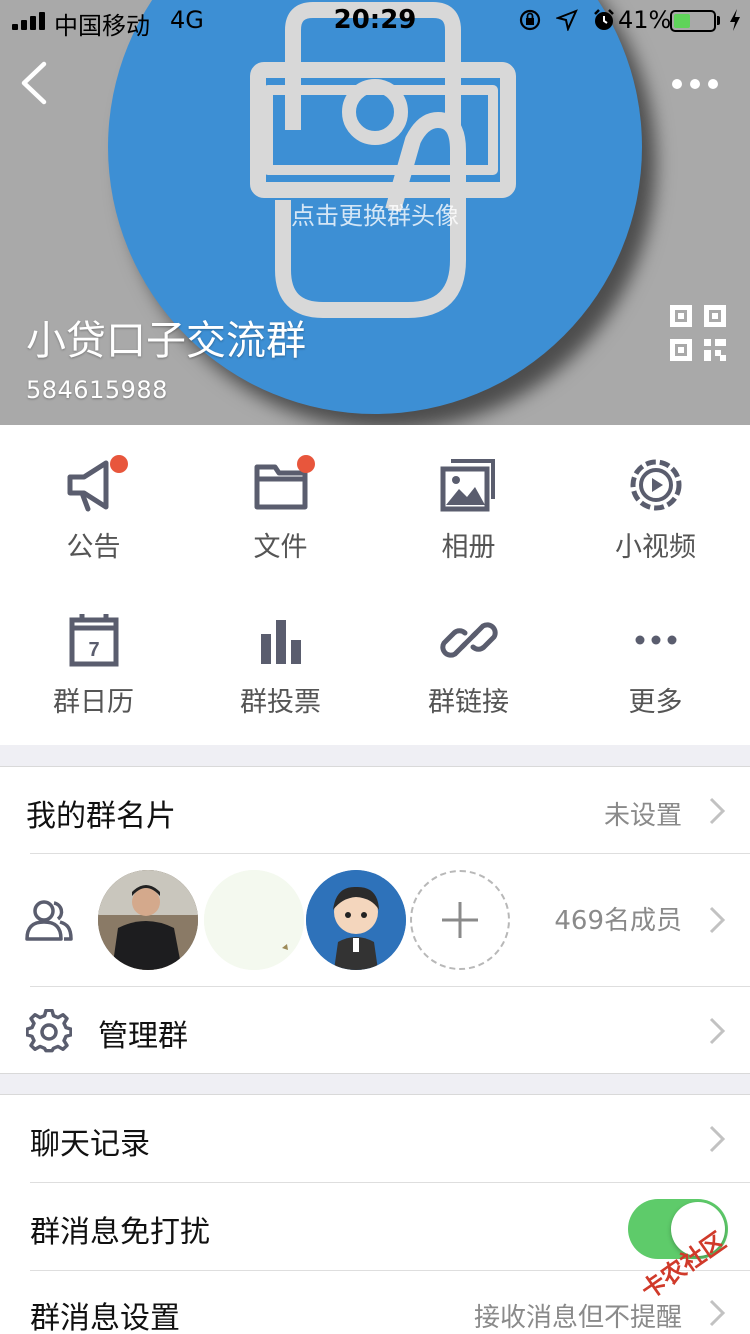  What do you see at coordinates (280, 702) in the screenshot?
I see `vote-label: 群投票` at bounding box center [280, 702].